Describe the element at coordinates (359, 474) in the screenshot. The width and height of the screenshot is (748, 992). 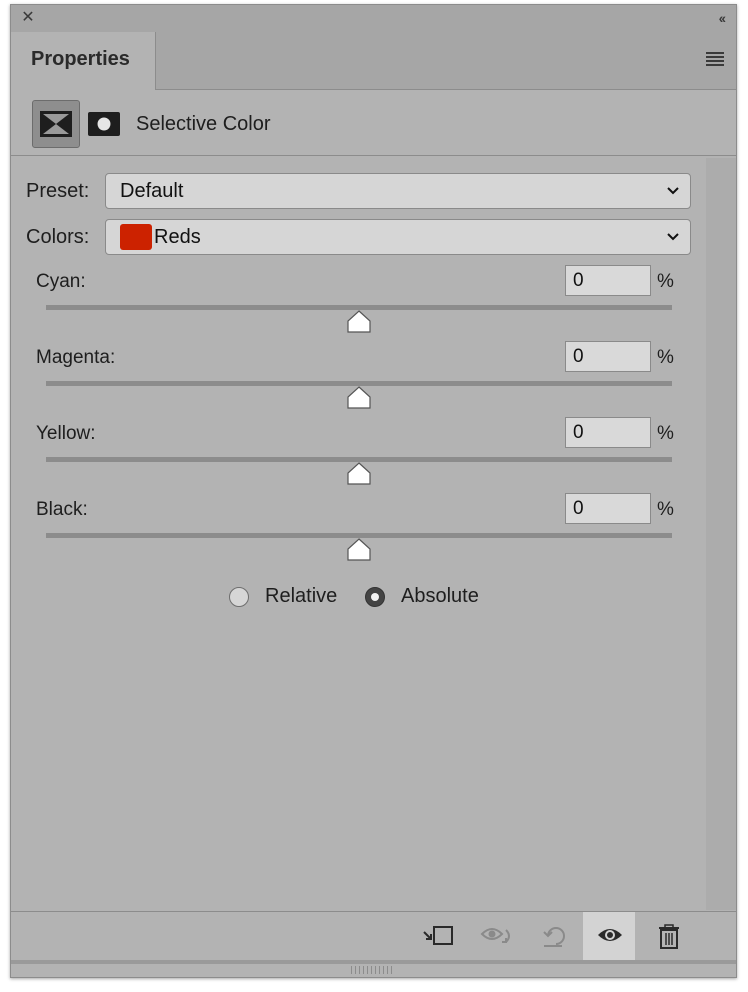
I see `yellow-slider-thumb` at that location.